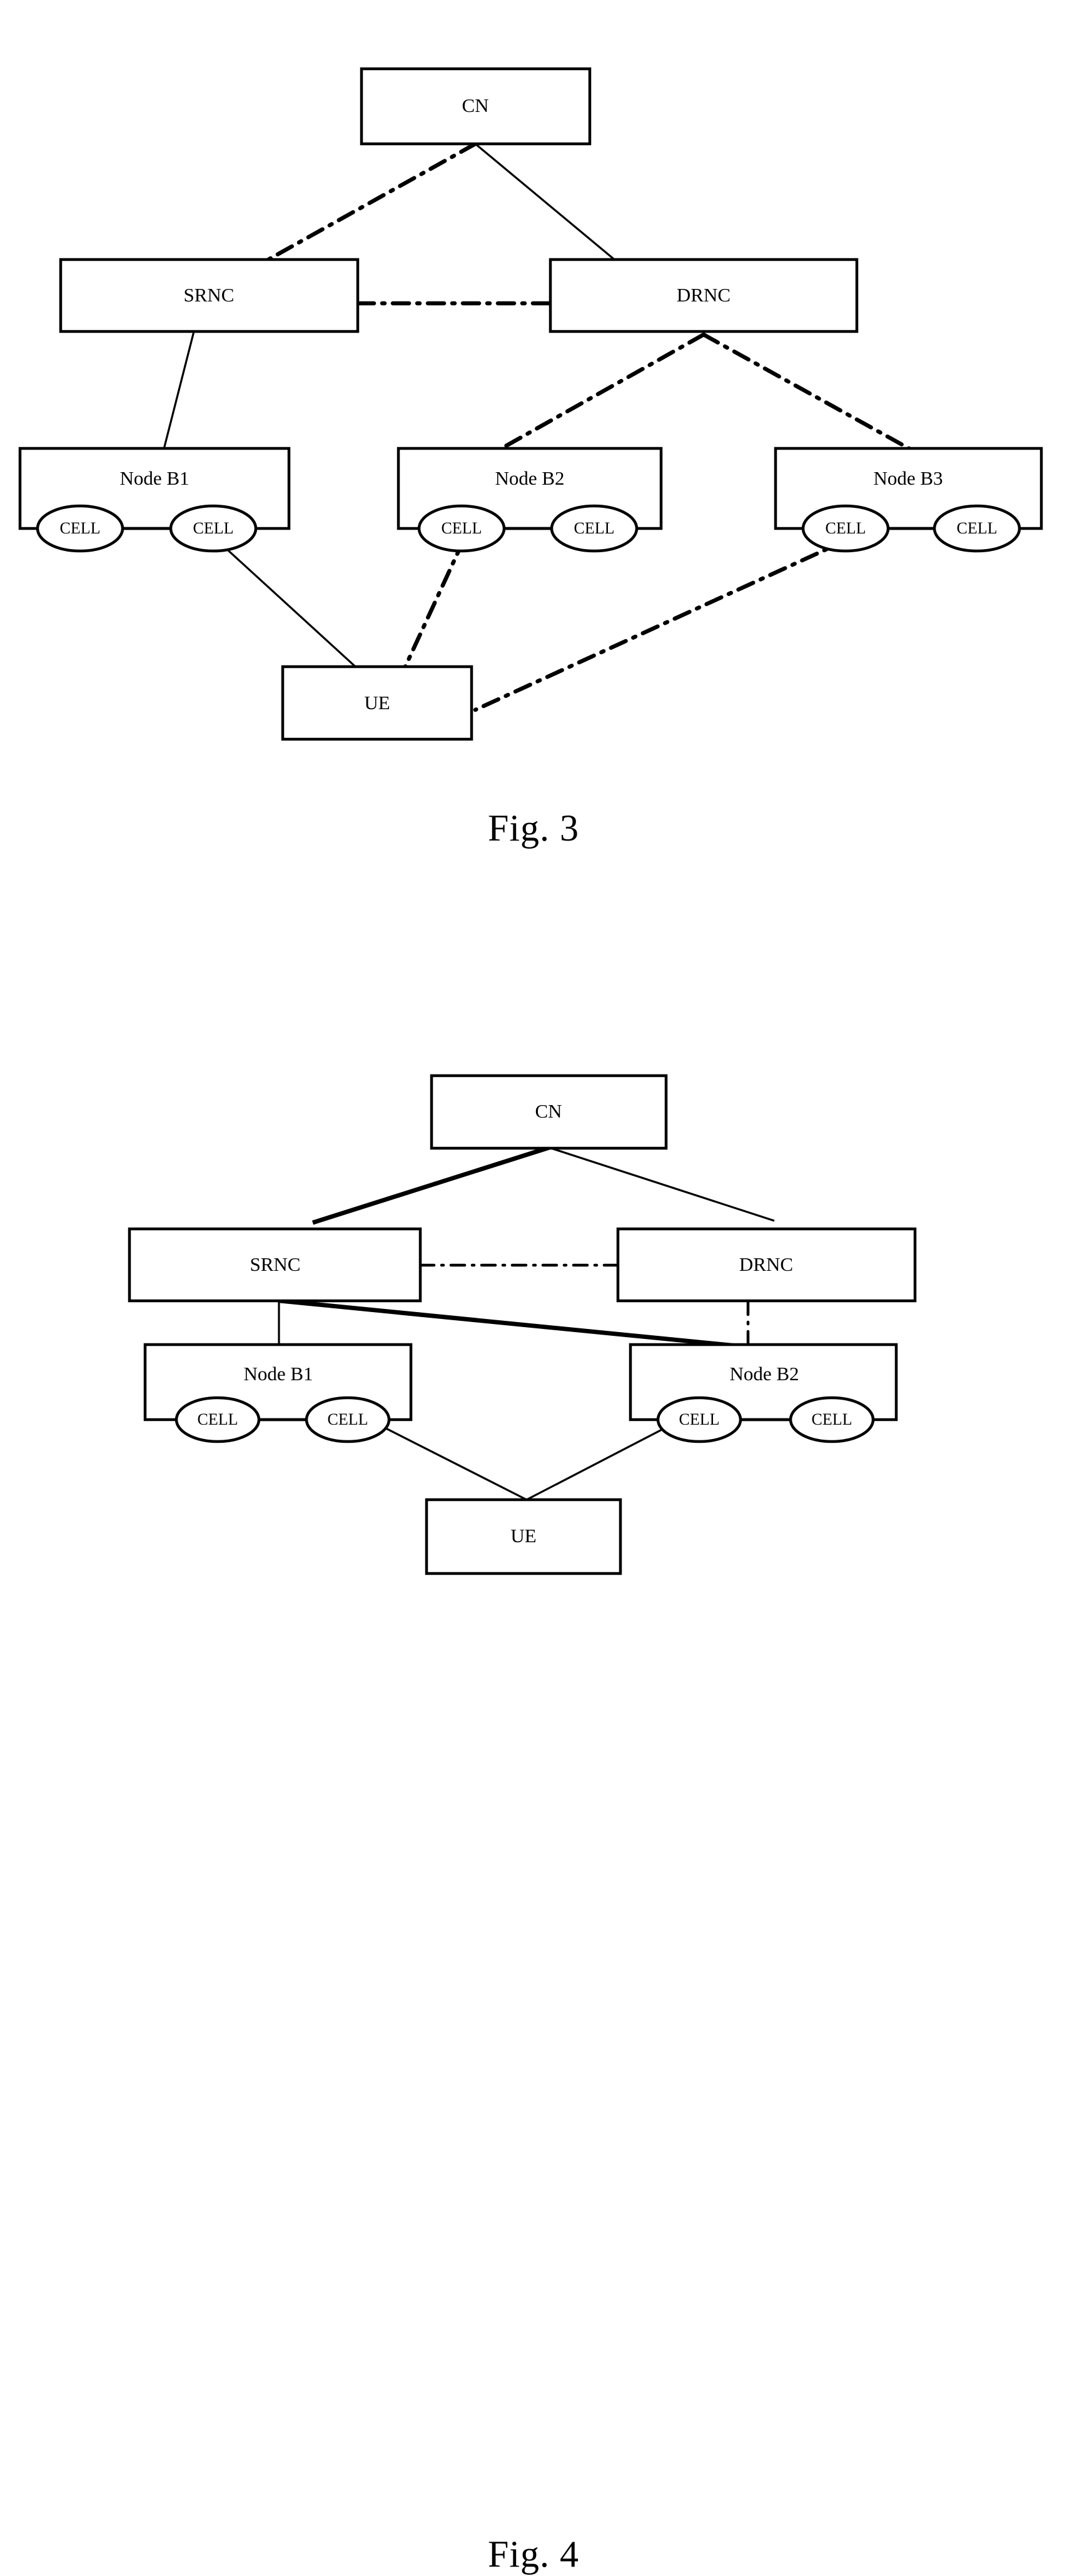 This screenshot has height=2576, width=1067. What do you see at coordinates (602, 392) in the screenshot?
I see `link-drnc-nodeb2` at bounding box center [602, 392].